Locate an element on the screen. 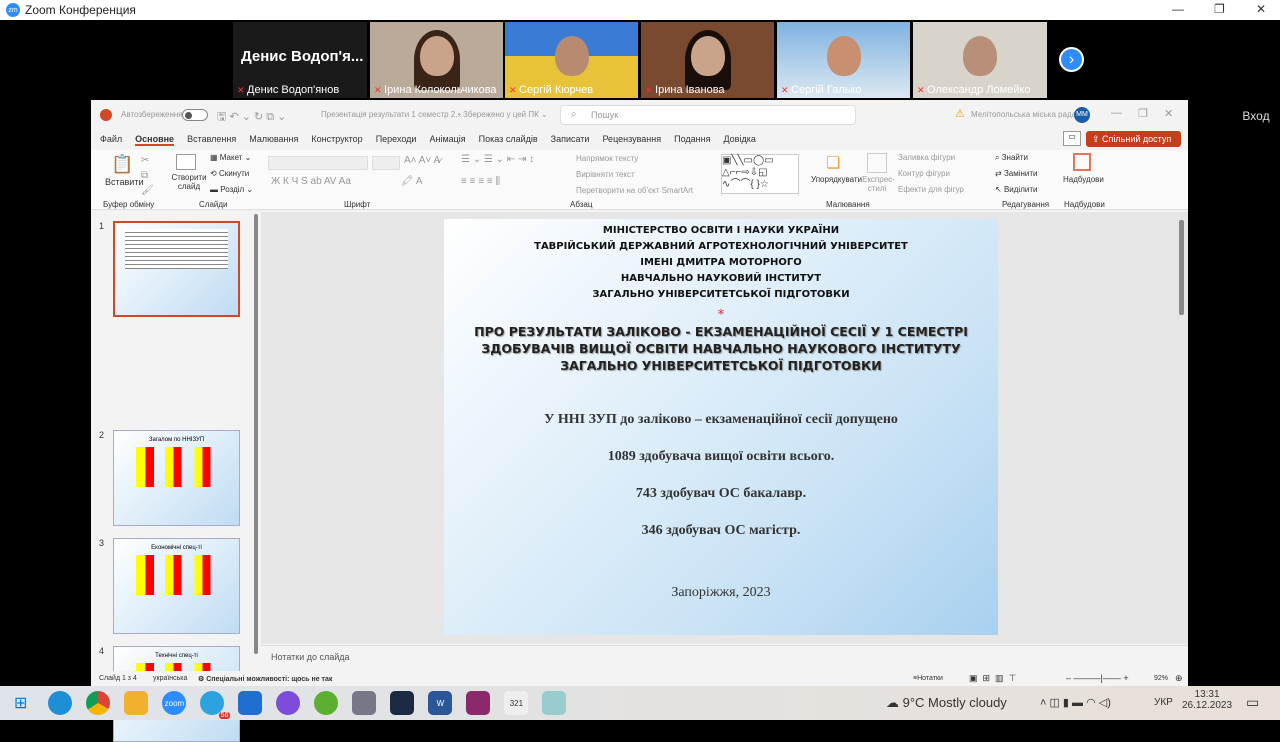  tab-slideshow: Показ слайдів is located at coordinates (508, 140).